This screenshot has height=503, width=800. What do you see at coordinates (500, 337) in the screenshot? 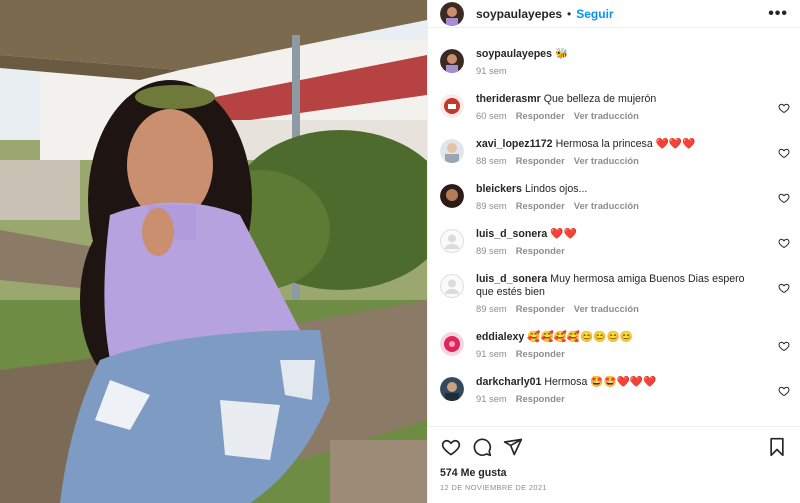
I see `comment-username: eddialexy` at bounding box center [500, 337].